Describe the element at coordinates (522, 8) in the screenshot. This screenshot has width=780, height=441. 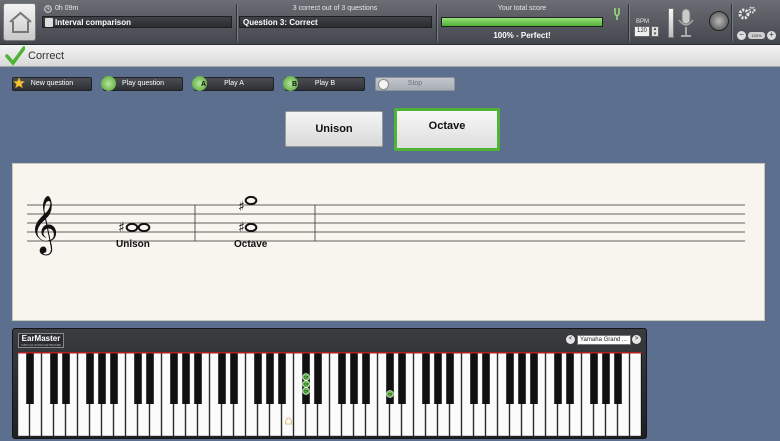
I see `score-label: Your total score` at that location.